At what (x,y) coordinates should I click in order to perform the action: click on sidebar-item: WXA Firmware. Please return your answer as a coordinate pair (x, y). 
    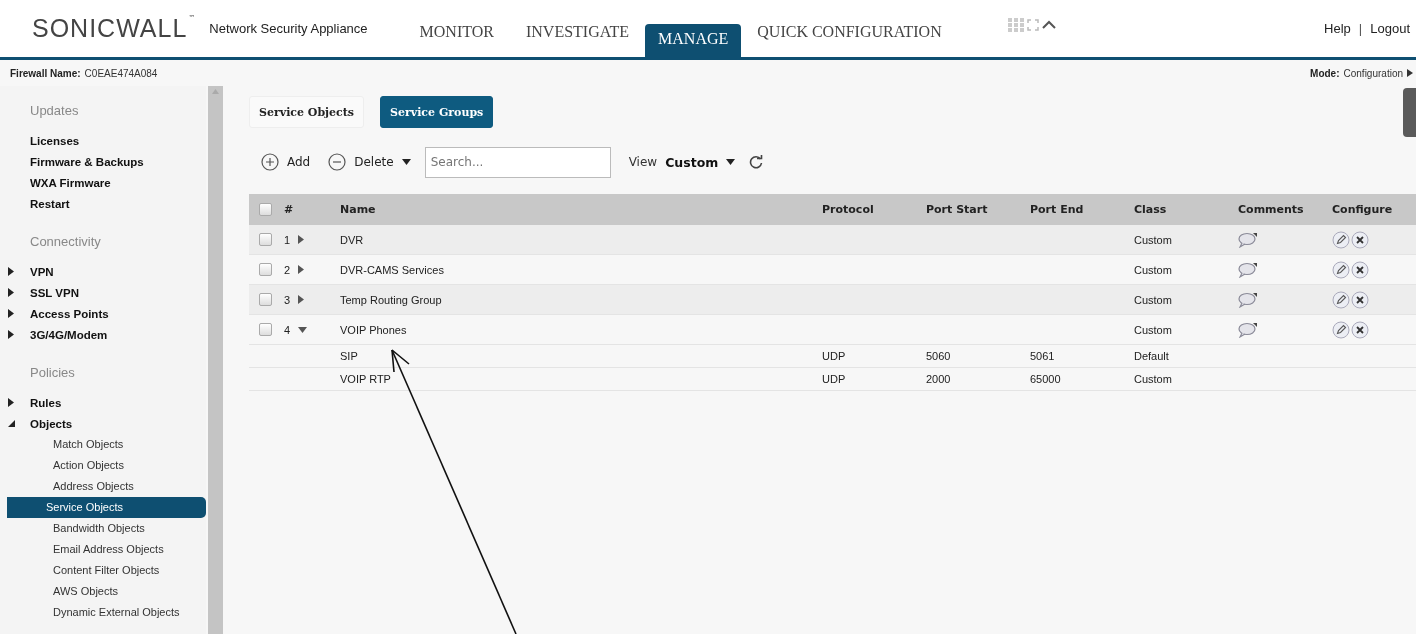
    Looking at the image, I should click on (70, 182).